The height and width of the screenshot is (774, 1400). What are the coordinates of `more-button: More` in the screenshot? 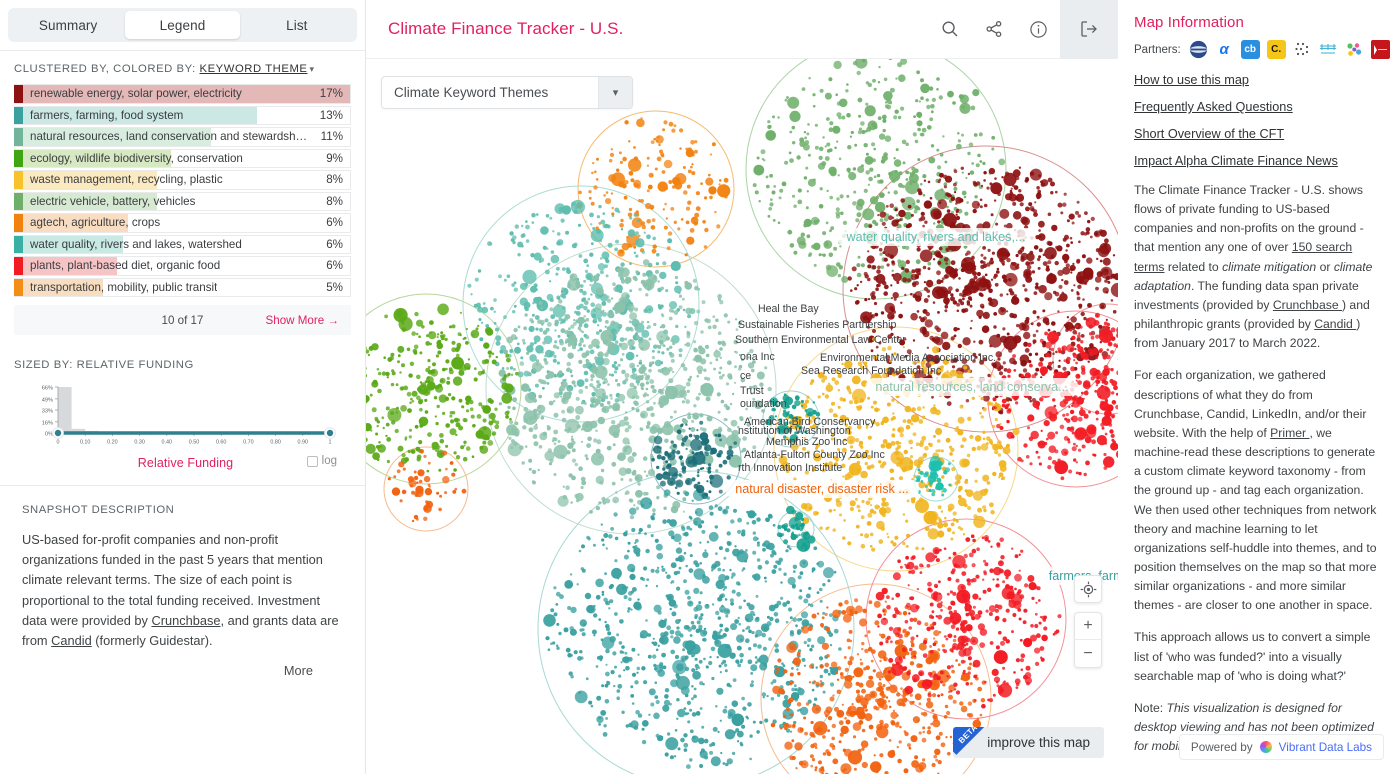 It's located at (182, 670).